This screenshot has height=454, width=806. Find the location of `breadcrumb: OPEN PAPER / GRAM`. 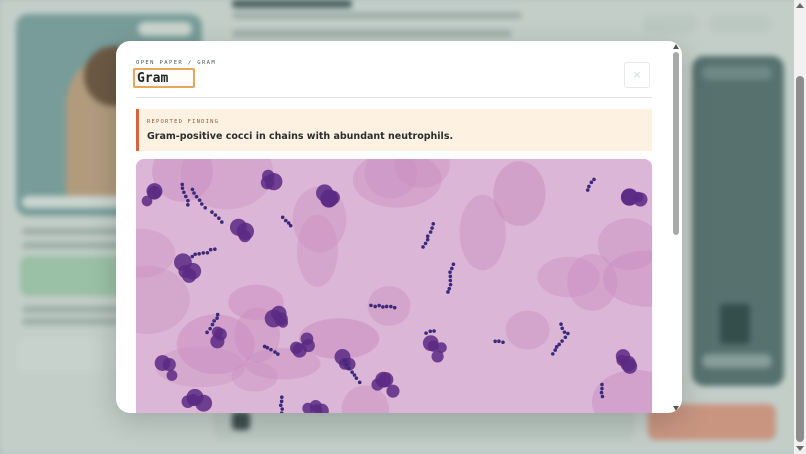

breadcrumb: OPEN PAPER / GRAM is located at coordinates (176, 63).